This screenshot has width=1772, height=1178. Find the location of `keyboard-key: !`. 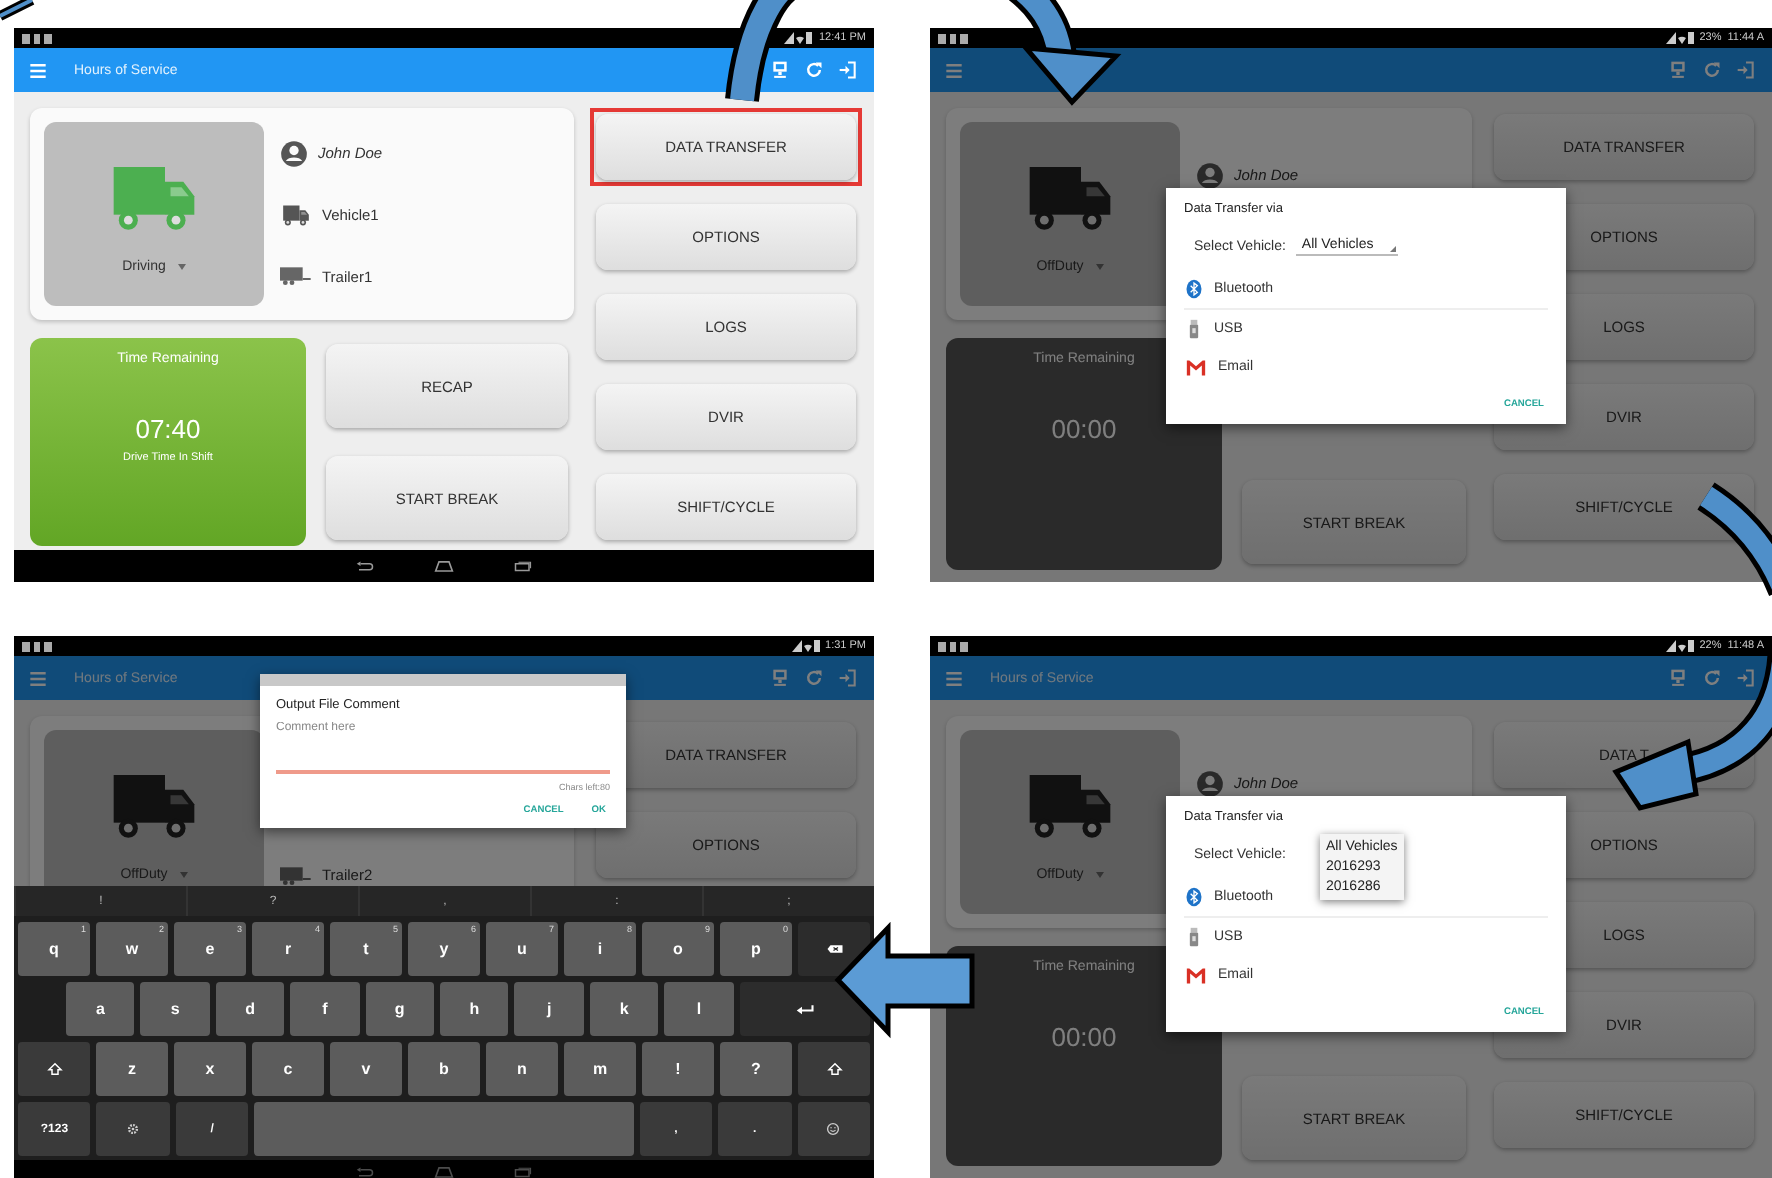

keyboard-key: ! is located at coordinates (678, 1069).